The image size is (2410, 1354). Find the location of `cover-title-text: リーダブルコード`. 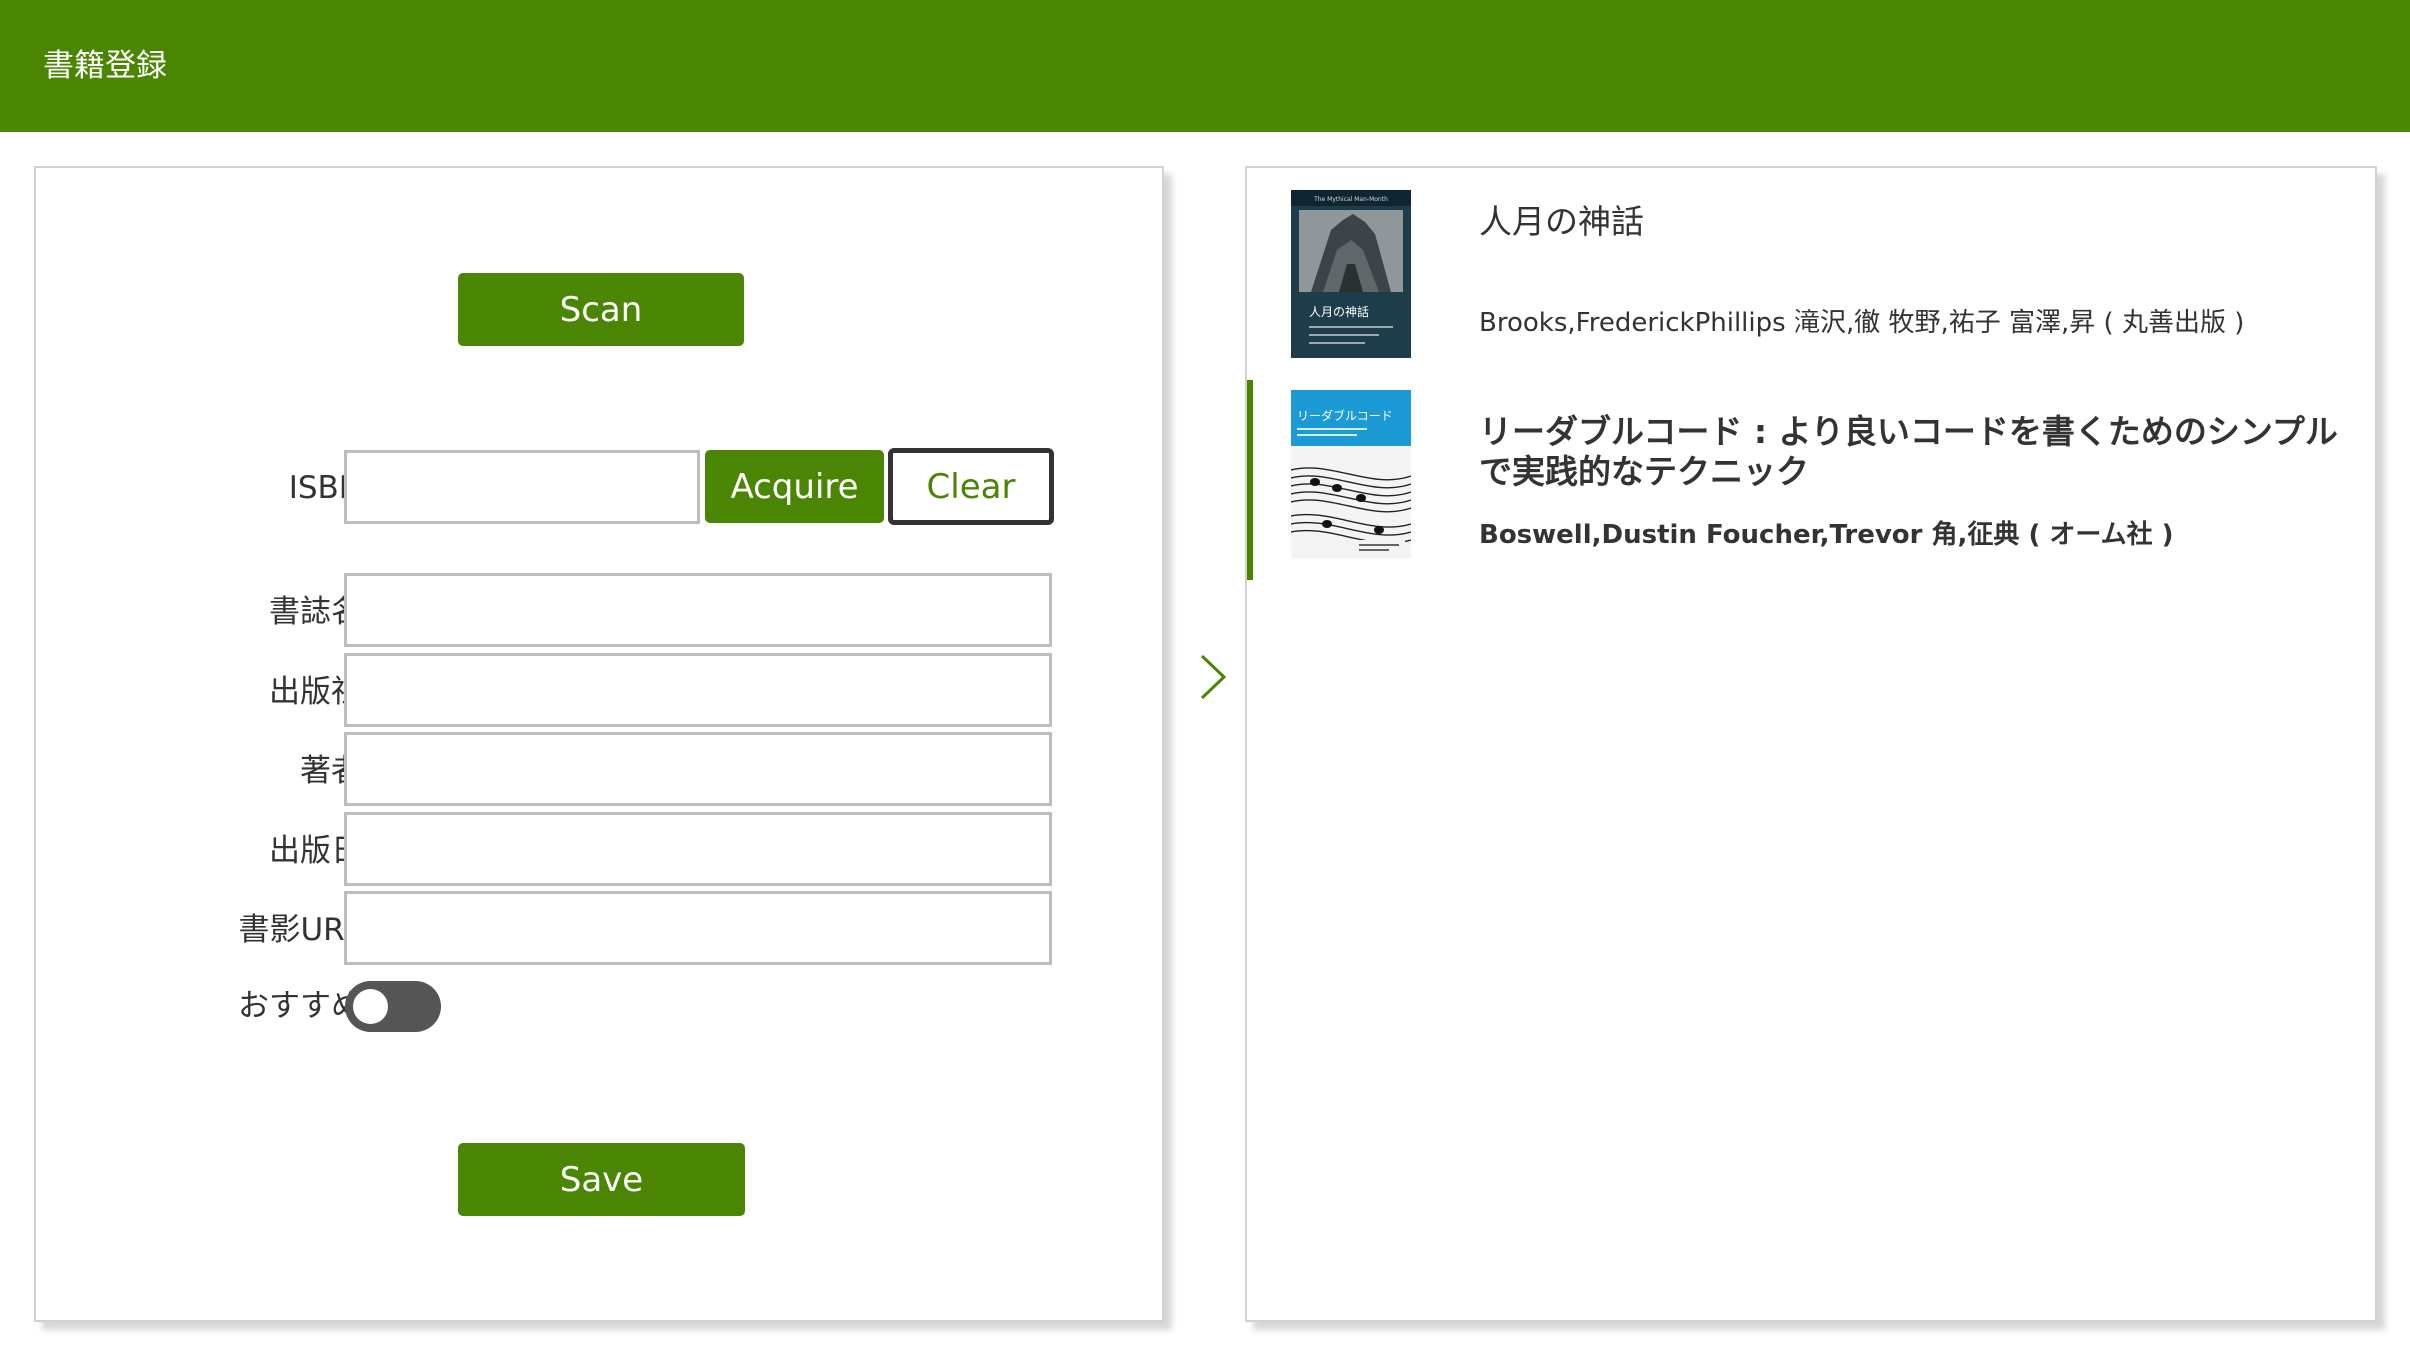

cover-title-text: リーダブルコード is located at coordinates (1345, 415).